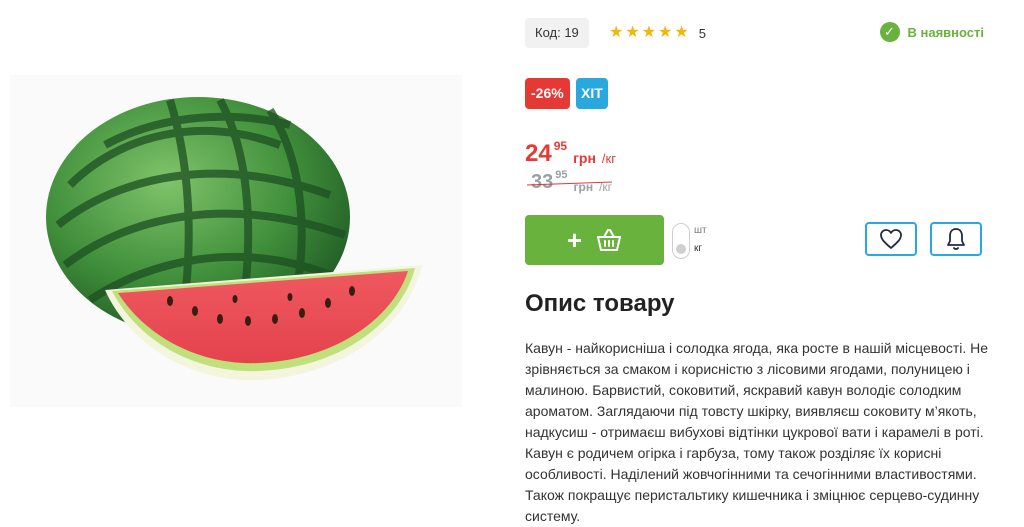 Image resolution: width=1024 pixels, height=527 pixels. What do you see at coordinates (570, 154) in the screenshot?
I see `current-price: 24 95 грн /кг` at bounding box center [570, 154].